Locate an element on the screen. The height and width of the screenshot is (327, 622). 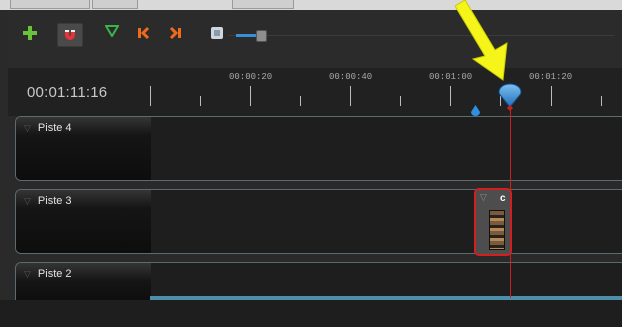
track-header: ▽ Piste 4 is located at coordinates (83, 148).